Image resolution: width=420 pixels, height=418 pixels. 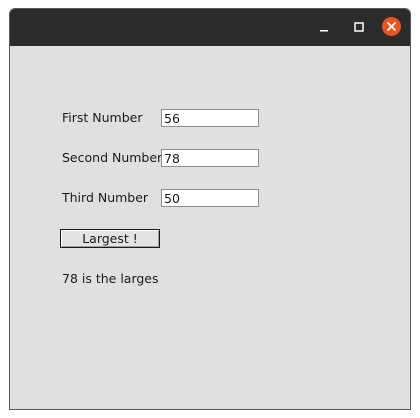 I want to click on minimize-icon, so click(x=324, y=31).